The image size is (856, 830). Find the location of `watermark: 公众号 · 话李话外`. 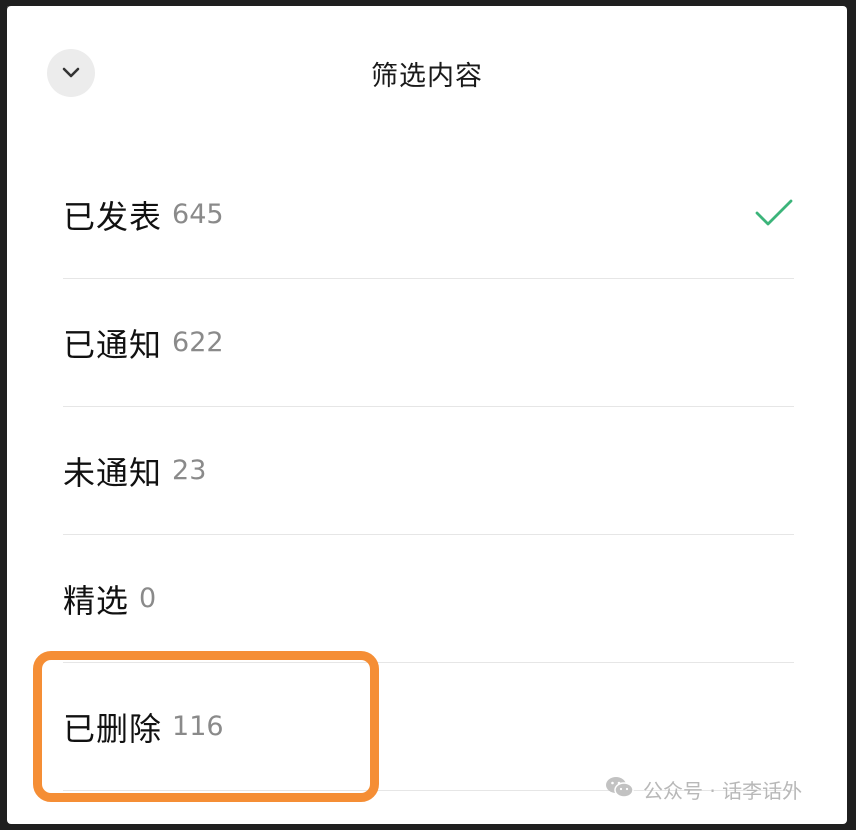

watermark: 公众号 · 话李话外 is located at coordinates (703, 789).